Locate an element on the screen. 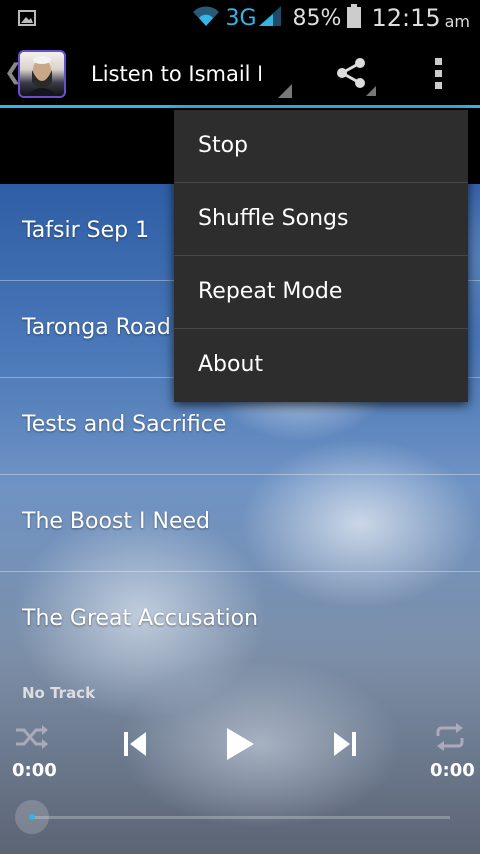 The height and width of the screenshot is (854, 480). song-title: The Great Accusation is located at coordinates (140, 618).